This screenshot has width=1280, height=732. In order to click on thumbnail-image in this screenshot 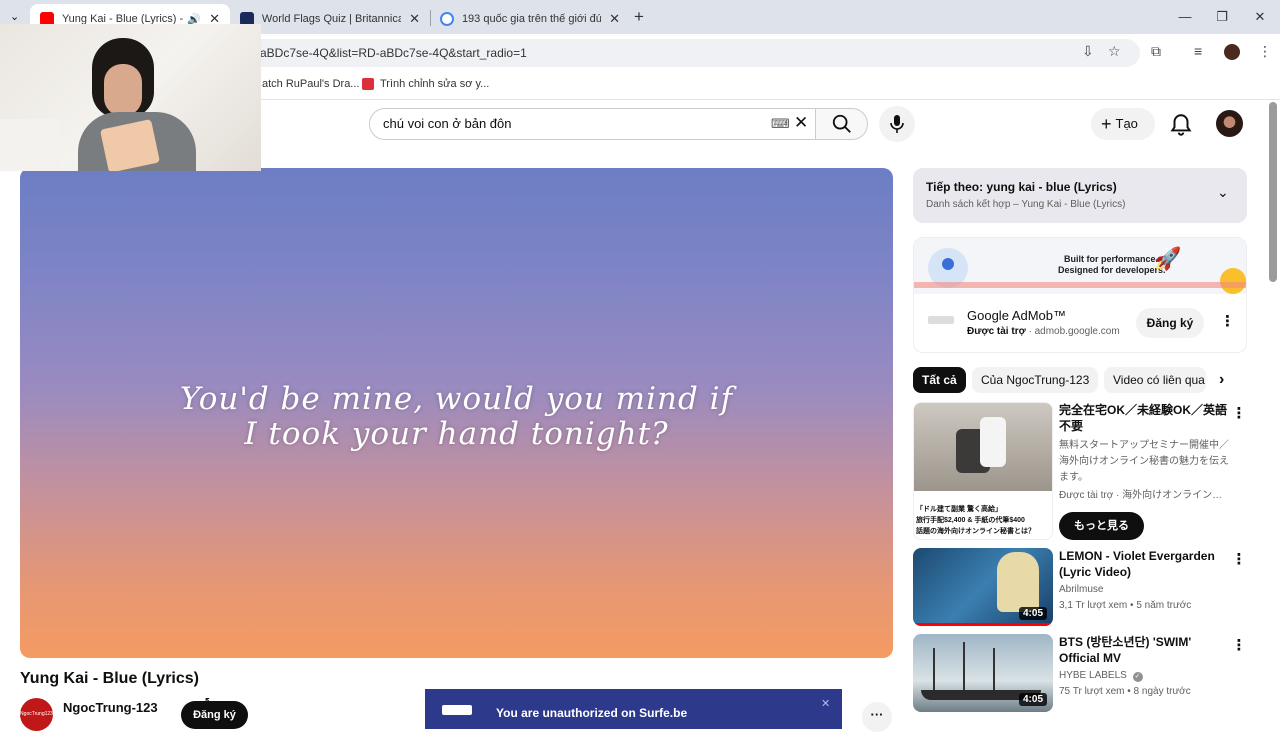, I will do `click(983, 447)`.